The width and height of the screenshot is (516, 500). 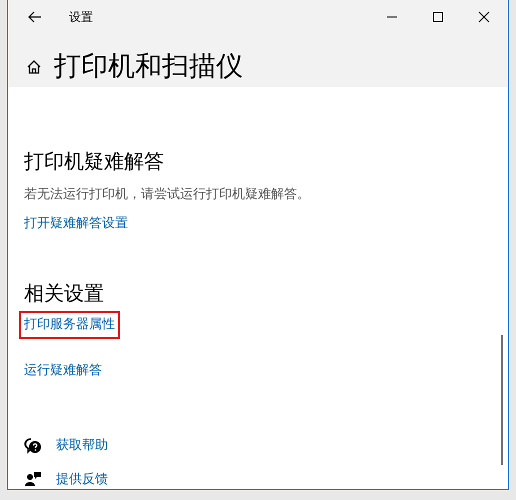 I want to click on footer-link: 提供反馈, so click(x=82, y=479).